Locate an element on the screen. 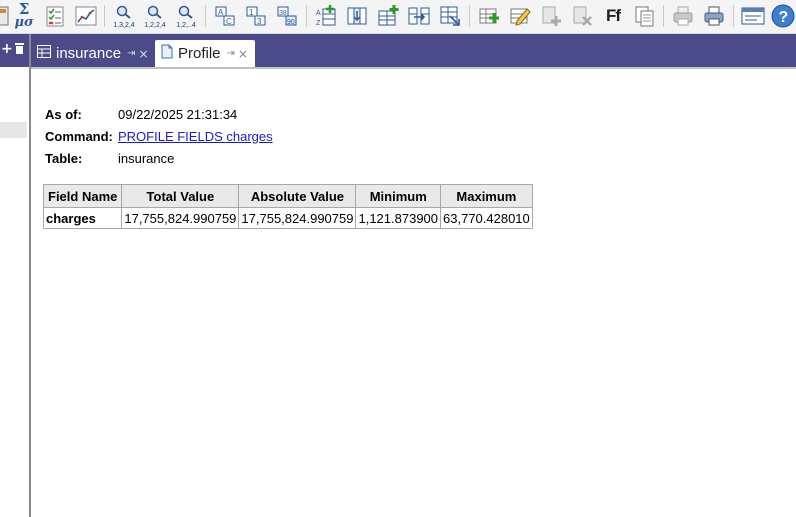 This screenshot has width=796, height=517. sample-3-icon: 1,2,..4 is located at coordinates (186, 16).